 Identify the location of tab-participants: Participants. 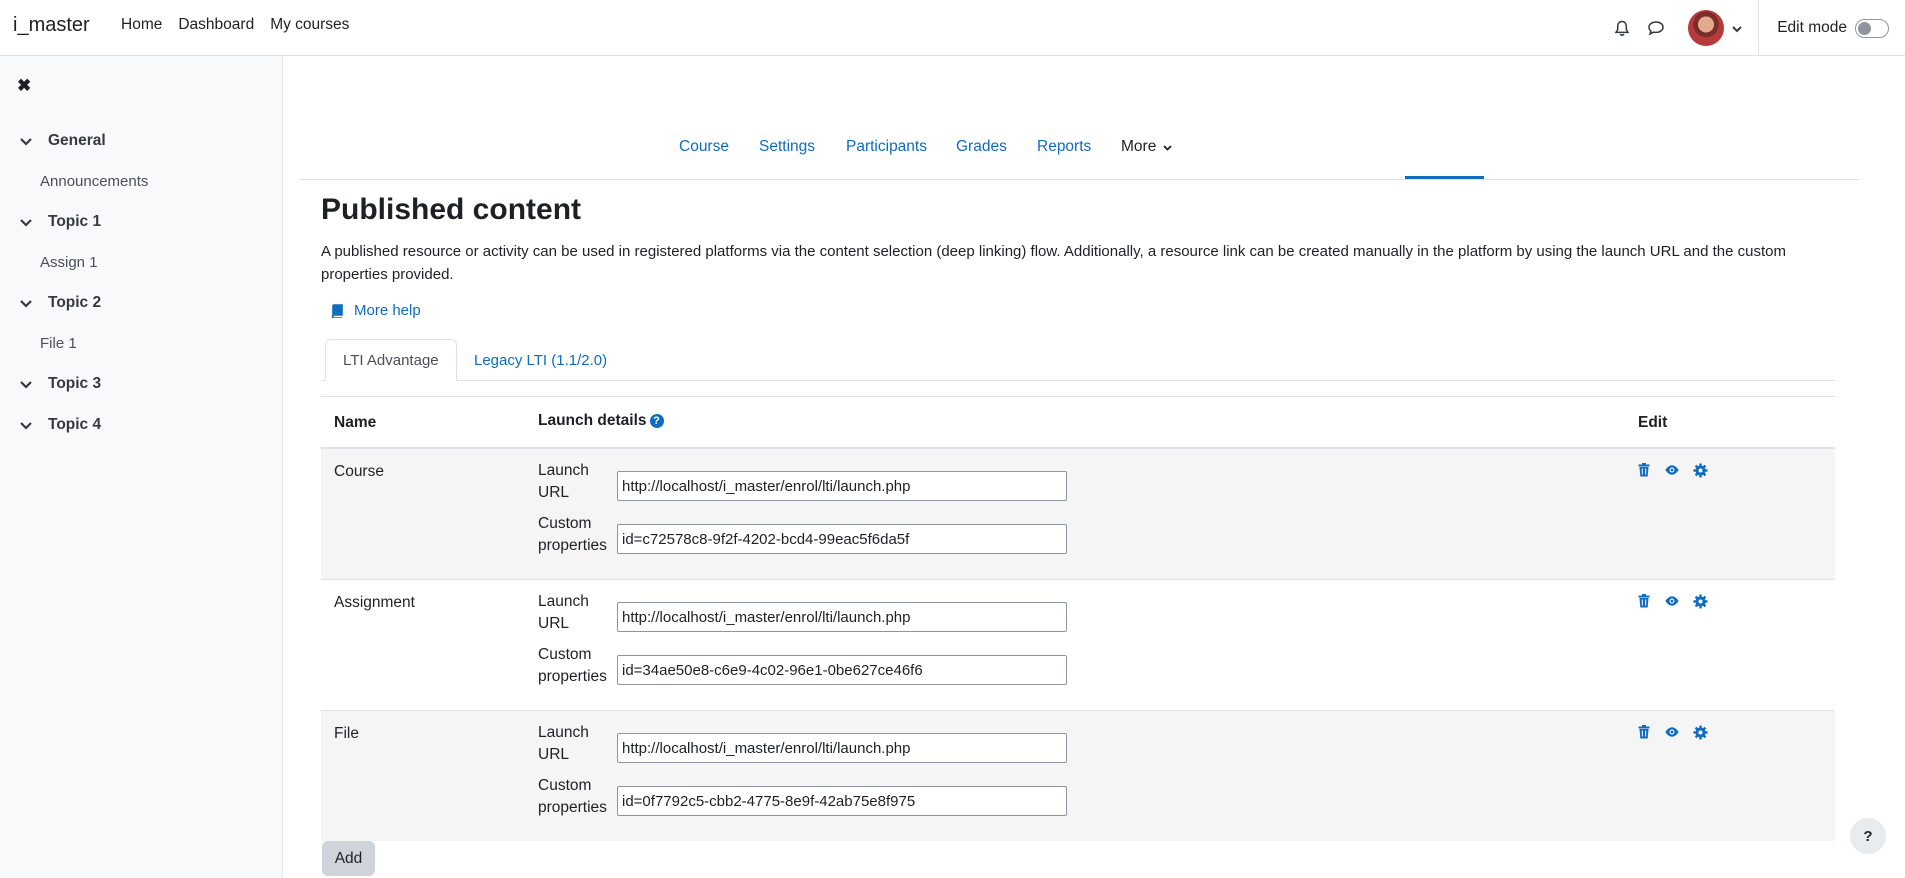
(886, 147).